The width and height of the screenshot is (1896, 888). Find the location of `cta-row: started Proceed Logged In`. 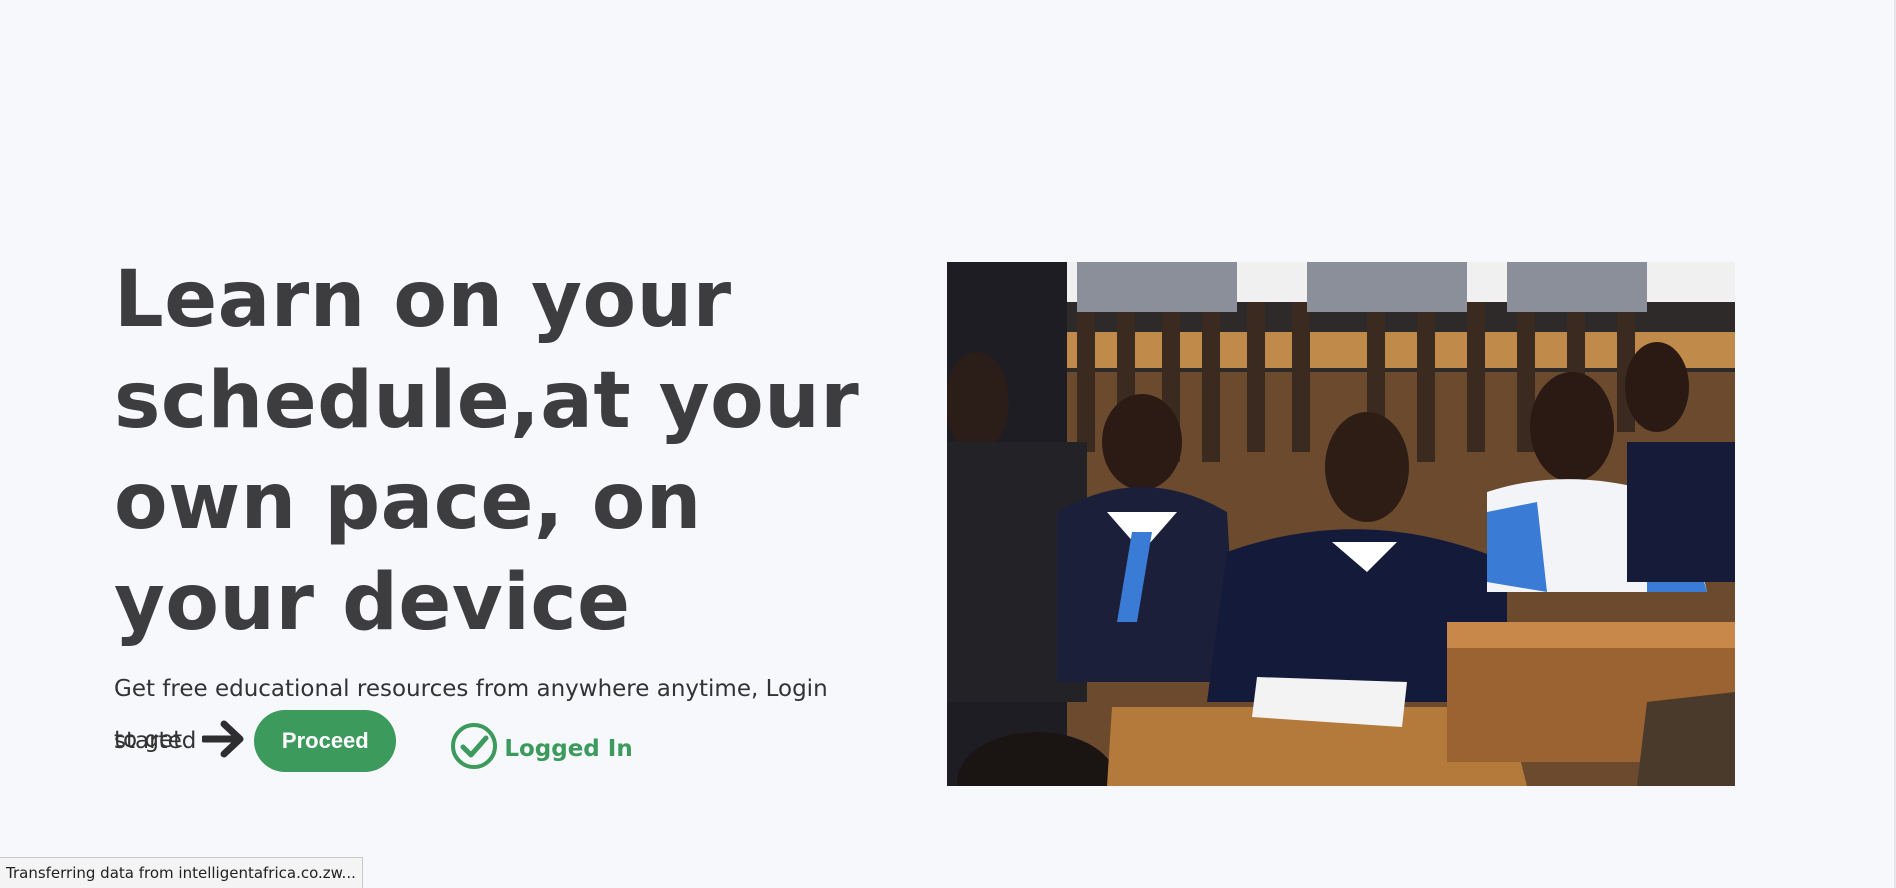

cta-row: started Proceed Logged In is located at coordinates (373, 741).